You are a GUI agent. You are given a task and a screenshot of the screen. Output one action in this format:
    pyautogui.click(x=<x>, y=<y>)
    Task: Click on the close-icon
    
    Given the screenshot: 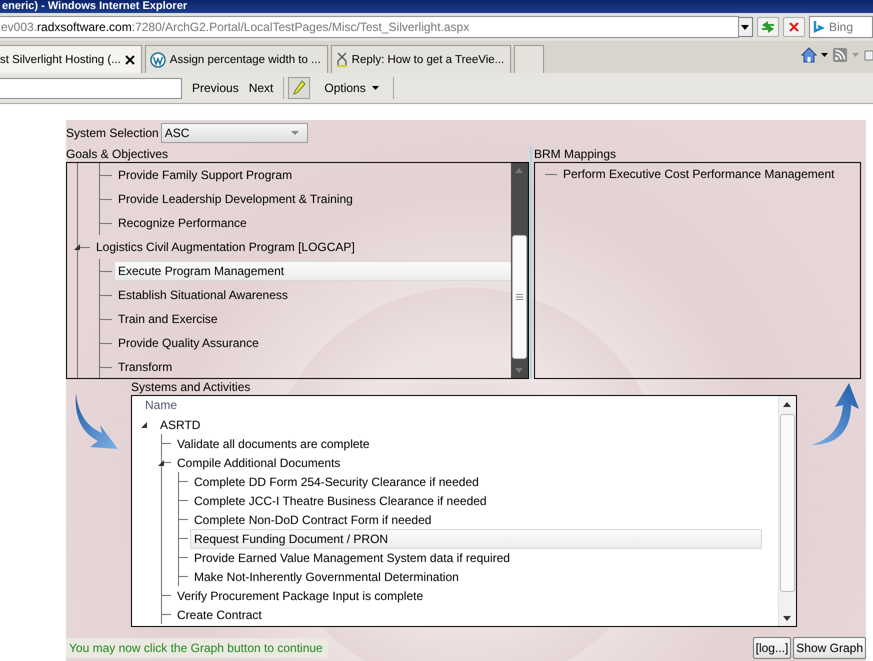 What is the action you would take?
    pyautogui.click(x=129, y=59)
    